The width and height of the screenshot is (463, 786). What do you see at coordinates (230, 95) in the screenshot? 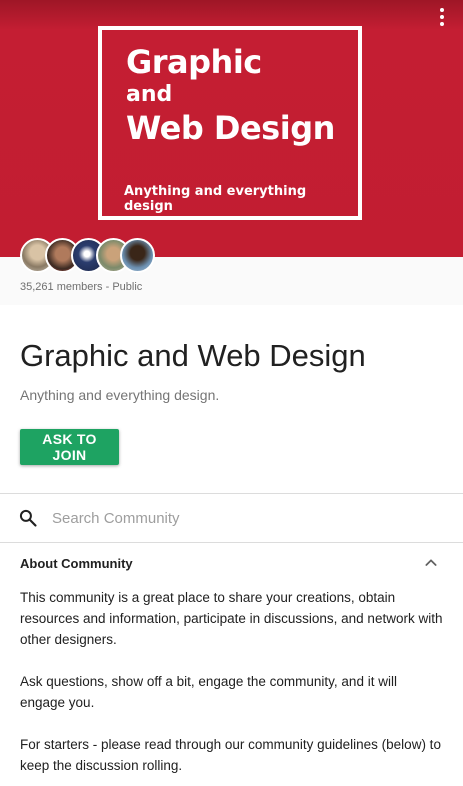
I see `logo-title: Graphic and Web Design` at bounding box center [230, 95].